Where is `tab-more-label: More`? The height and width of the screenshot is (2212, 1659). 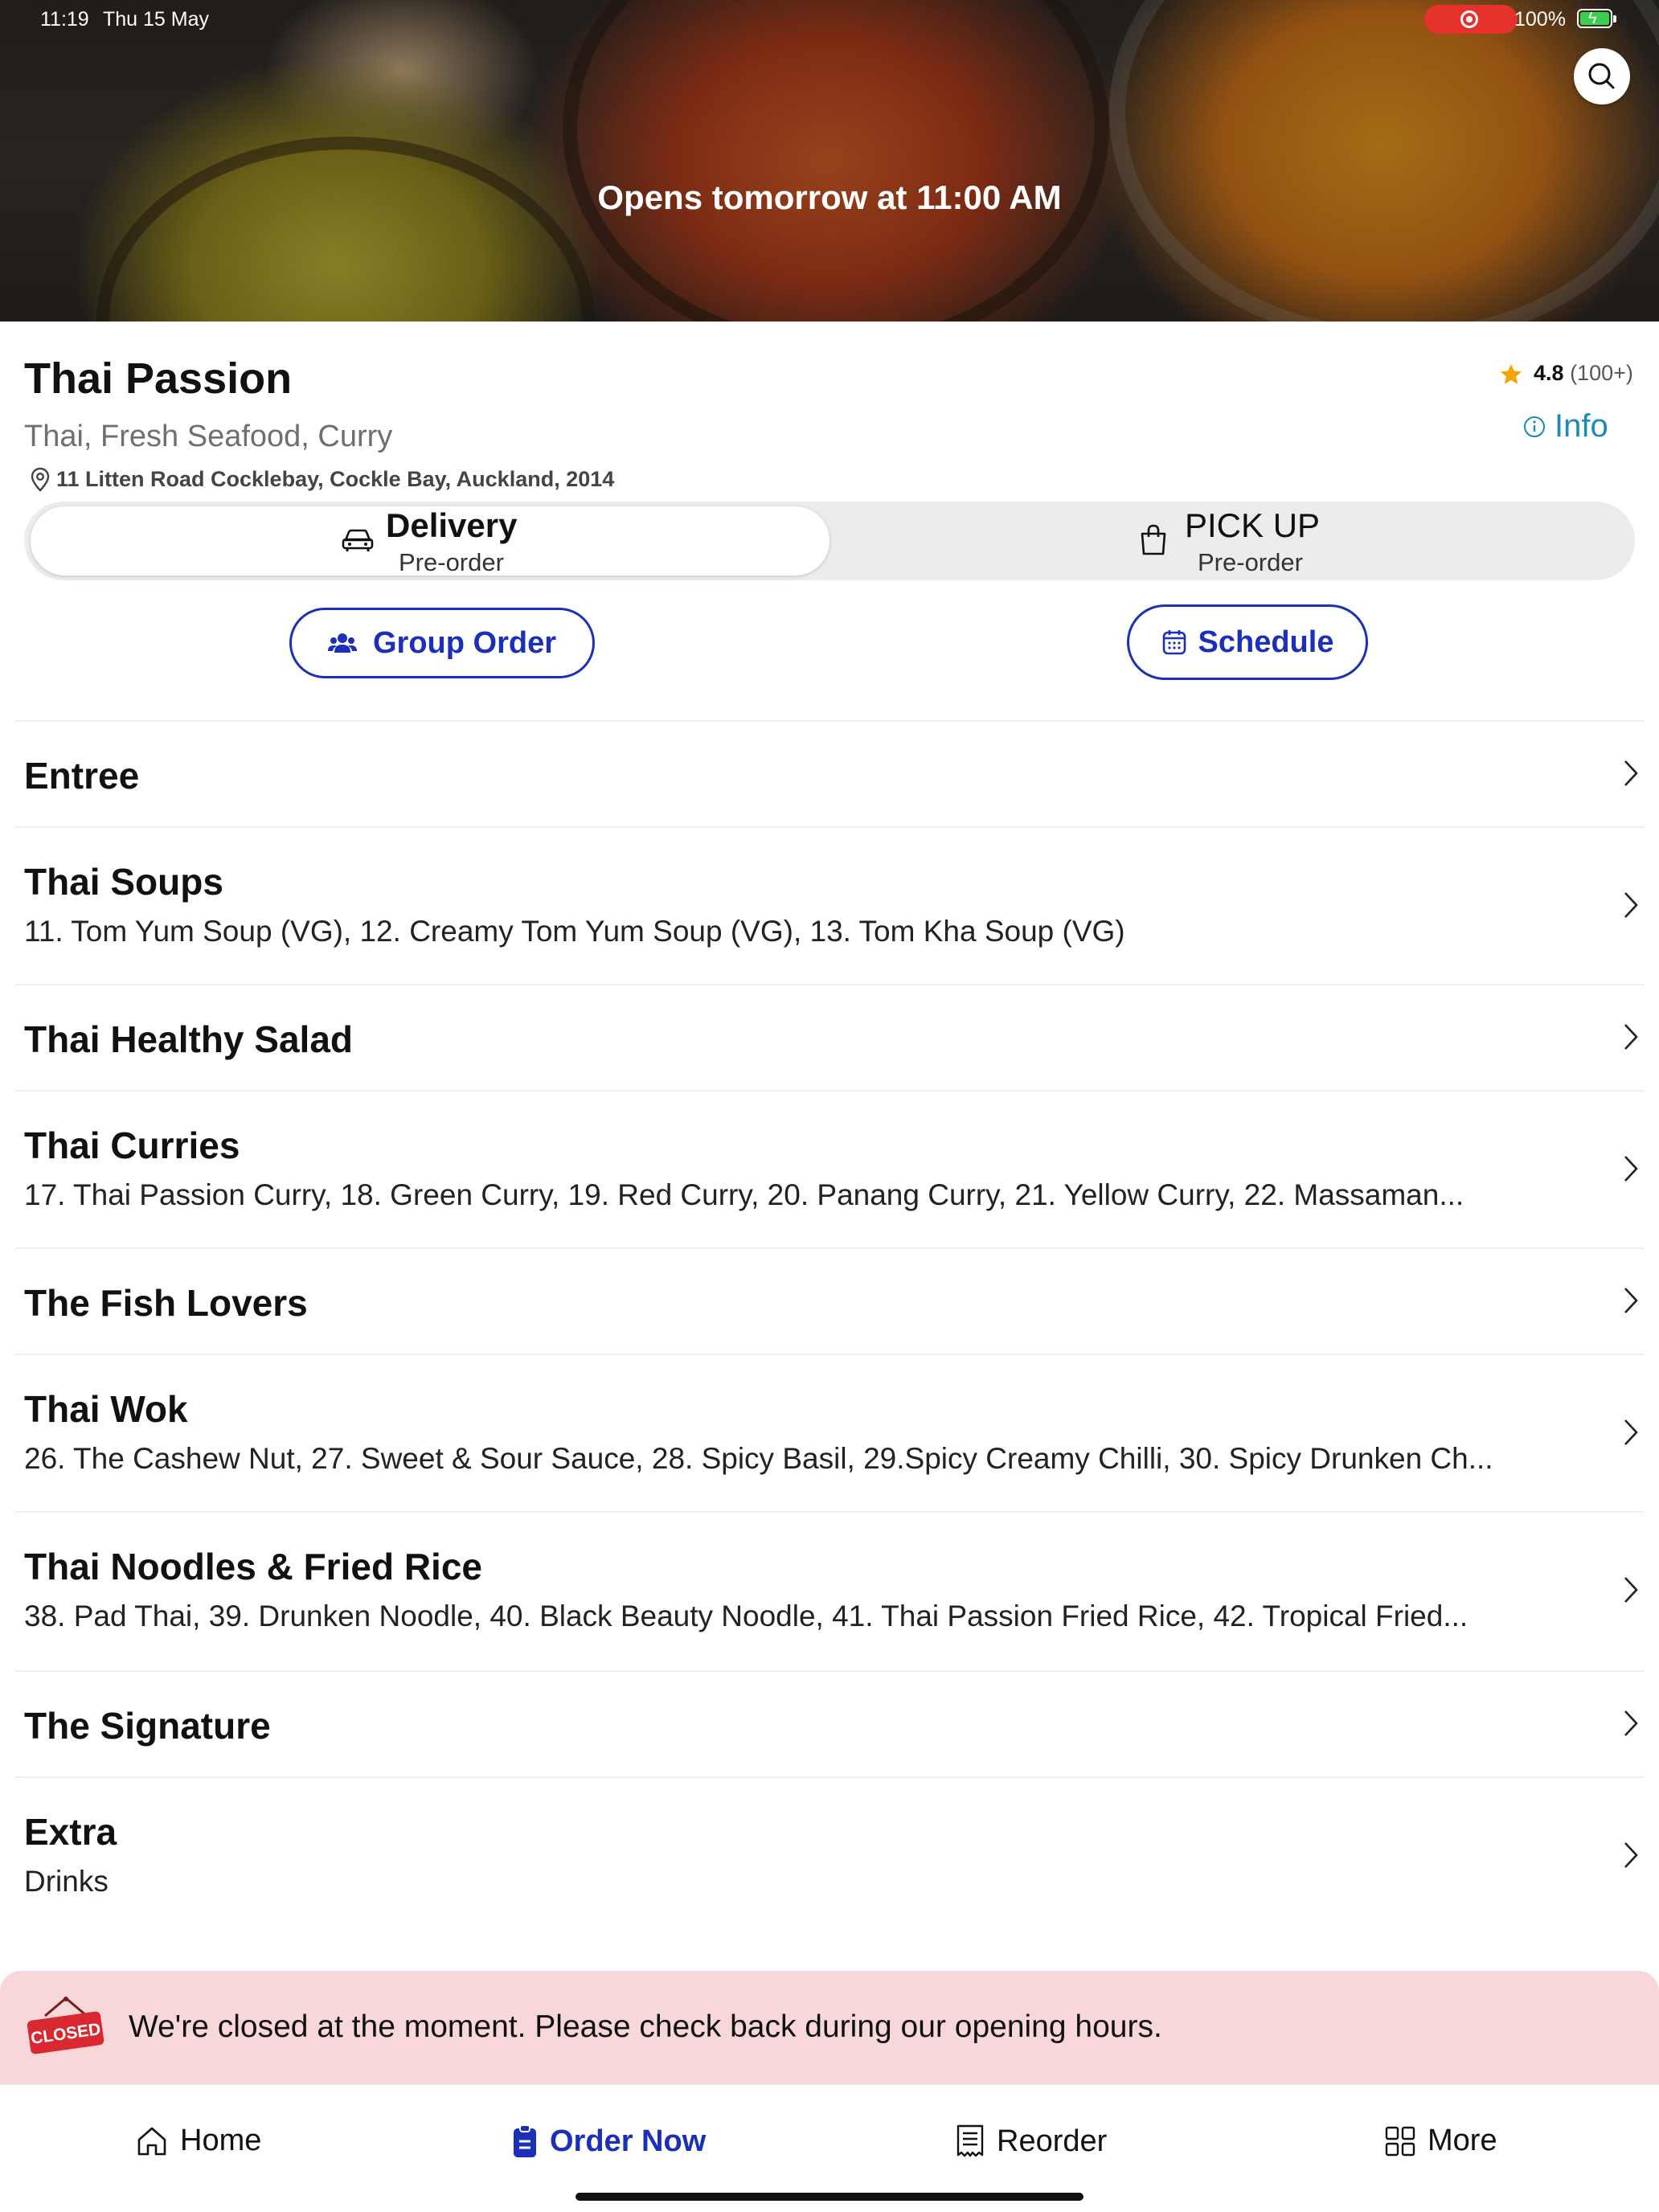
tab-more-label: More is located at coordinates (1462, 2140).